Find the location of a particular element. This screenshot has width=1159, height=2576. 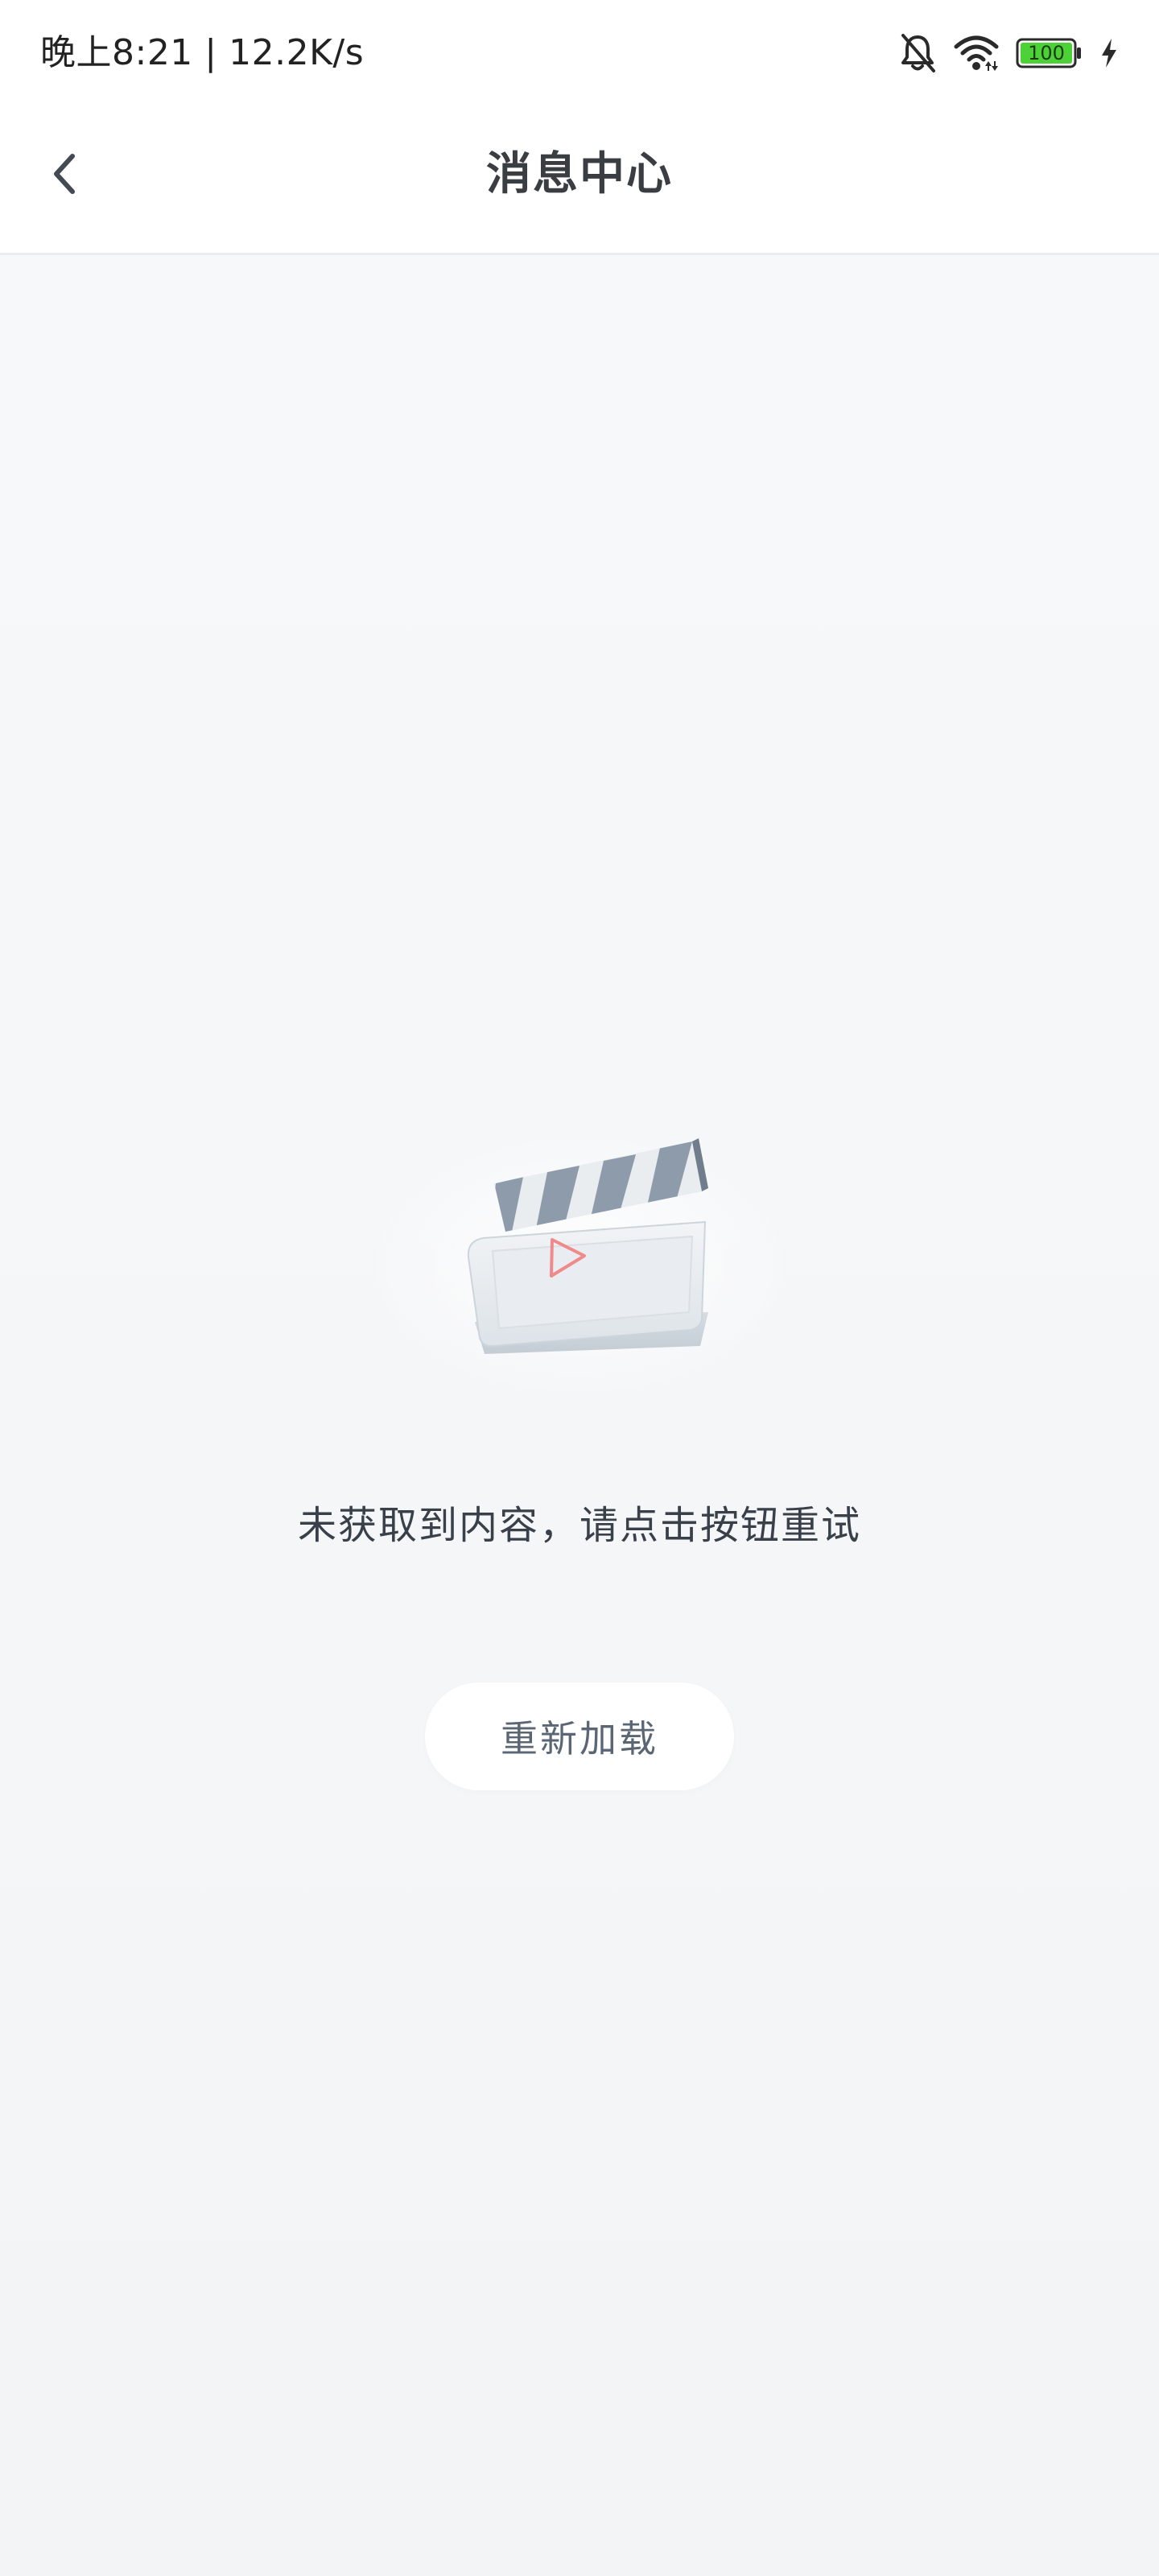

reload-button: 重新加载 is located at coordinates (579, 1736).